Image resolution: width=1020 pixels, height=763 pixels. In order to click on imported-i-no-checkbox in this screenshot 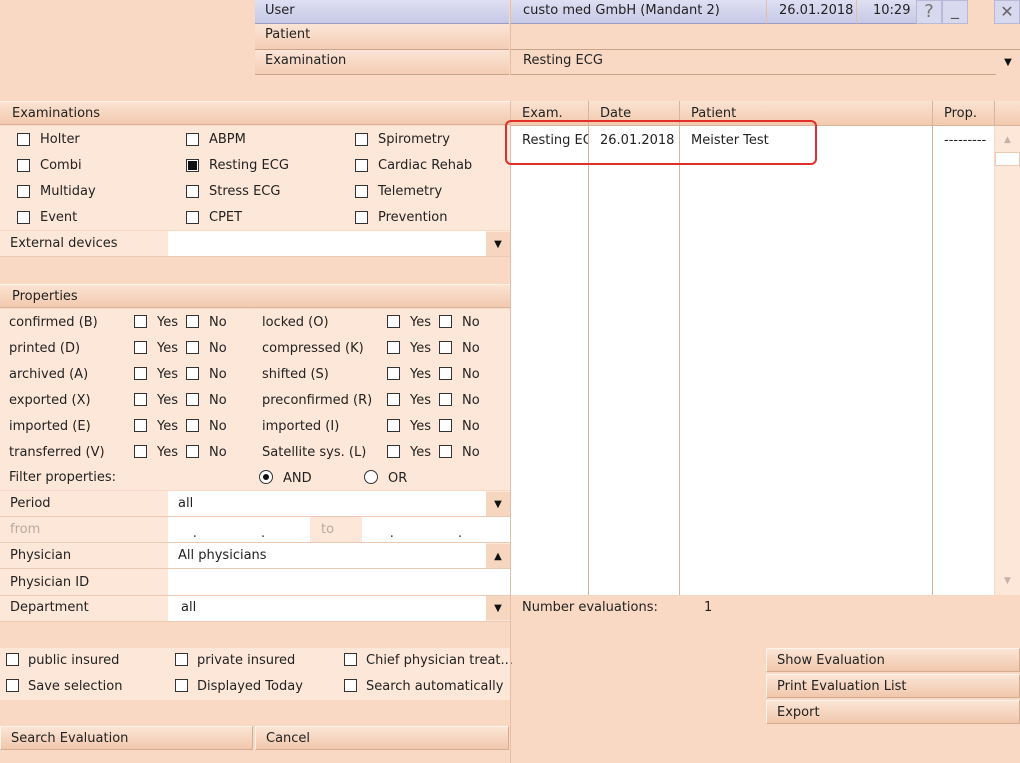, I will do `click(445, 425)`.